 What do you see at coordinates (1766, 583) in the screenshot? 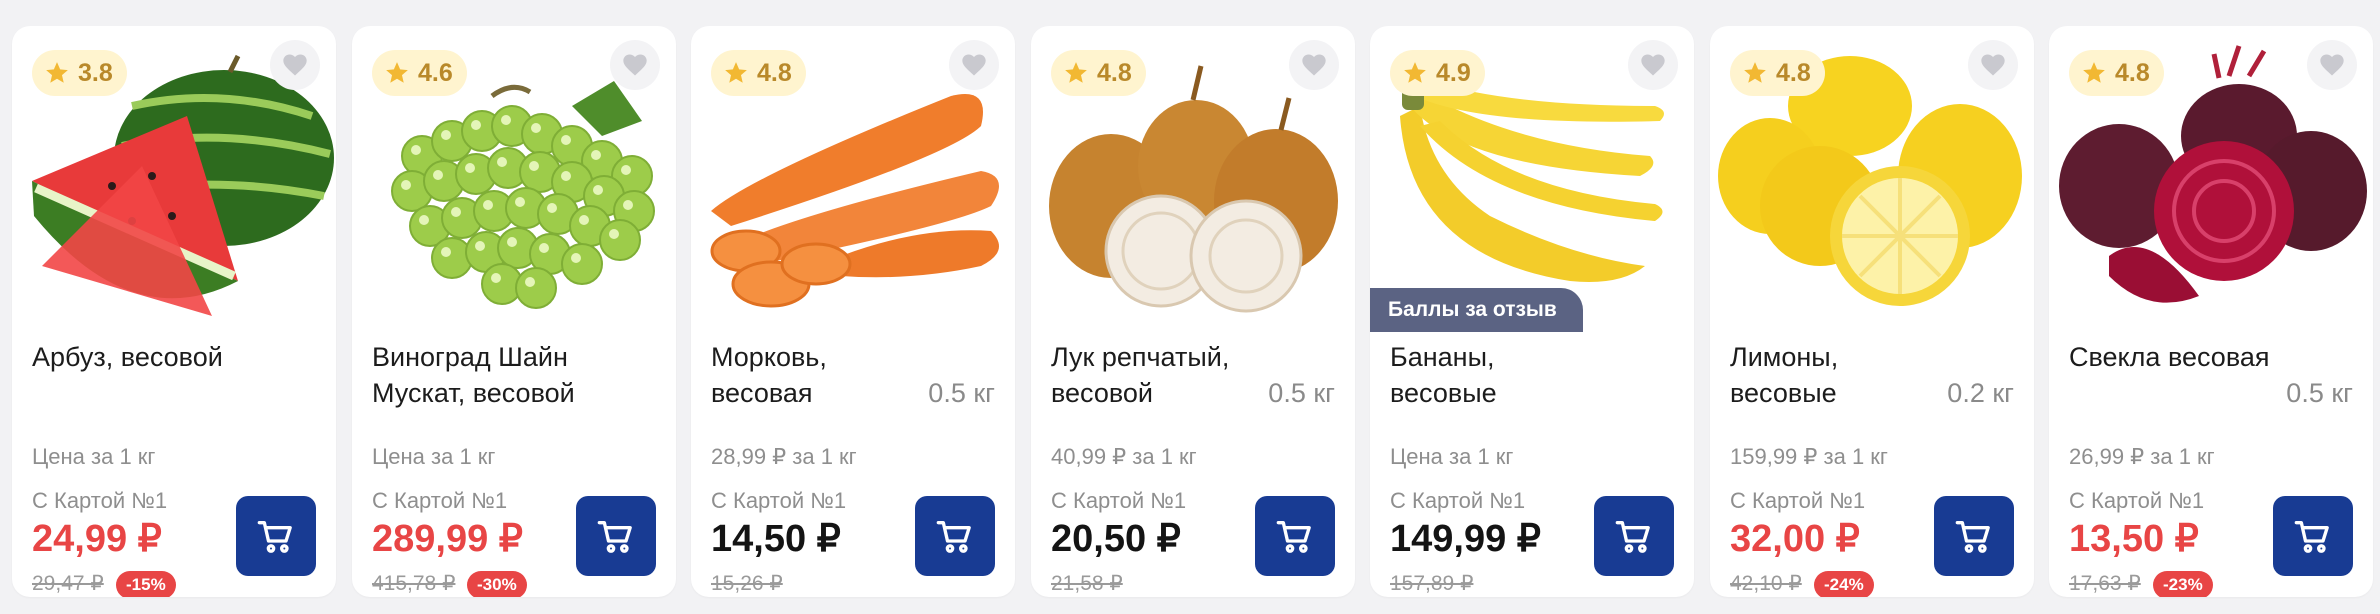
I see `old-price: 42,10 ₽` at bounding box center [1766, 583].